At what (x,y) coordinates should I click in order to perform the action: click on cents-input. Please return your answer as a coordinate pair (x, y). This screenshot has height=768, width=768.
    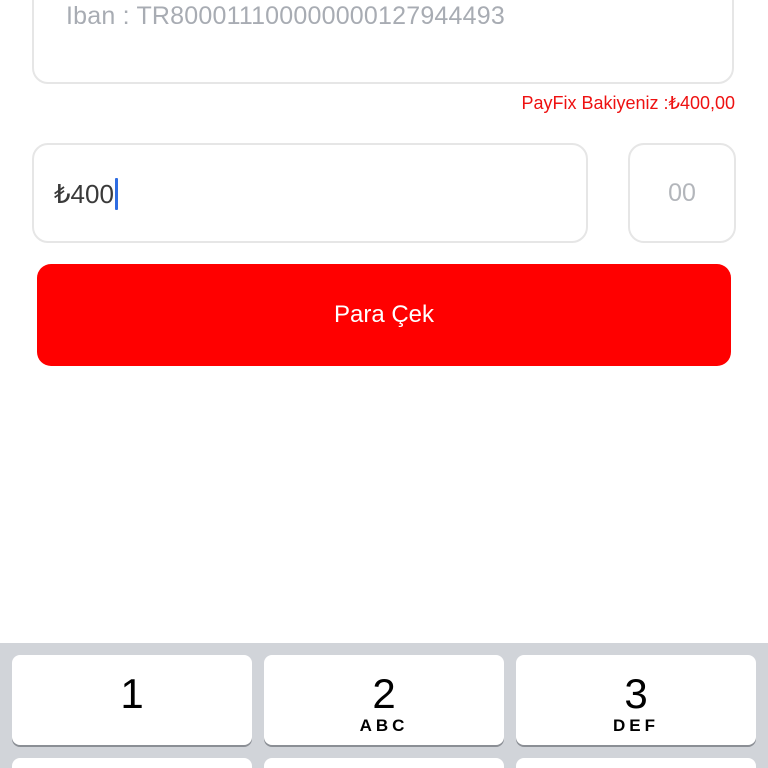
    Looking at the image, I should click on (682, 193).